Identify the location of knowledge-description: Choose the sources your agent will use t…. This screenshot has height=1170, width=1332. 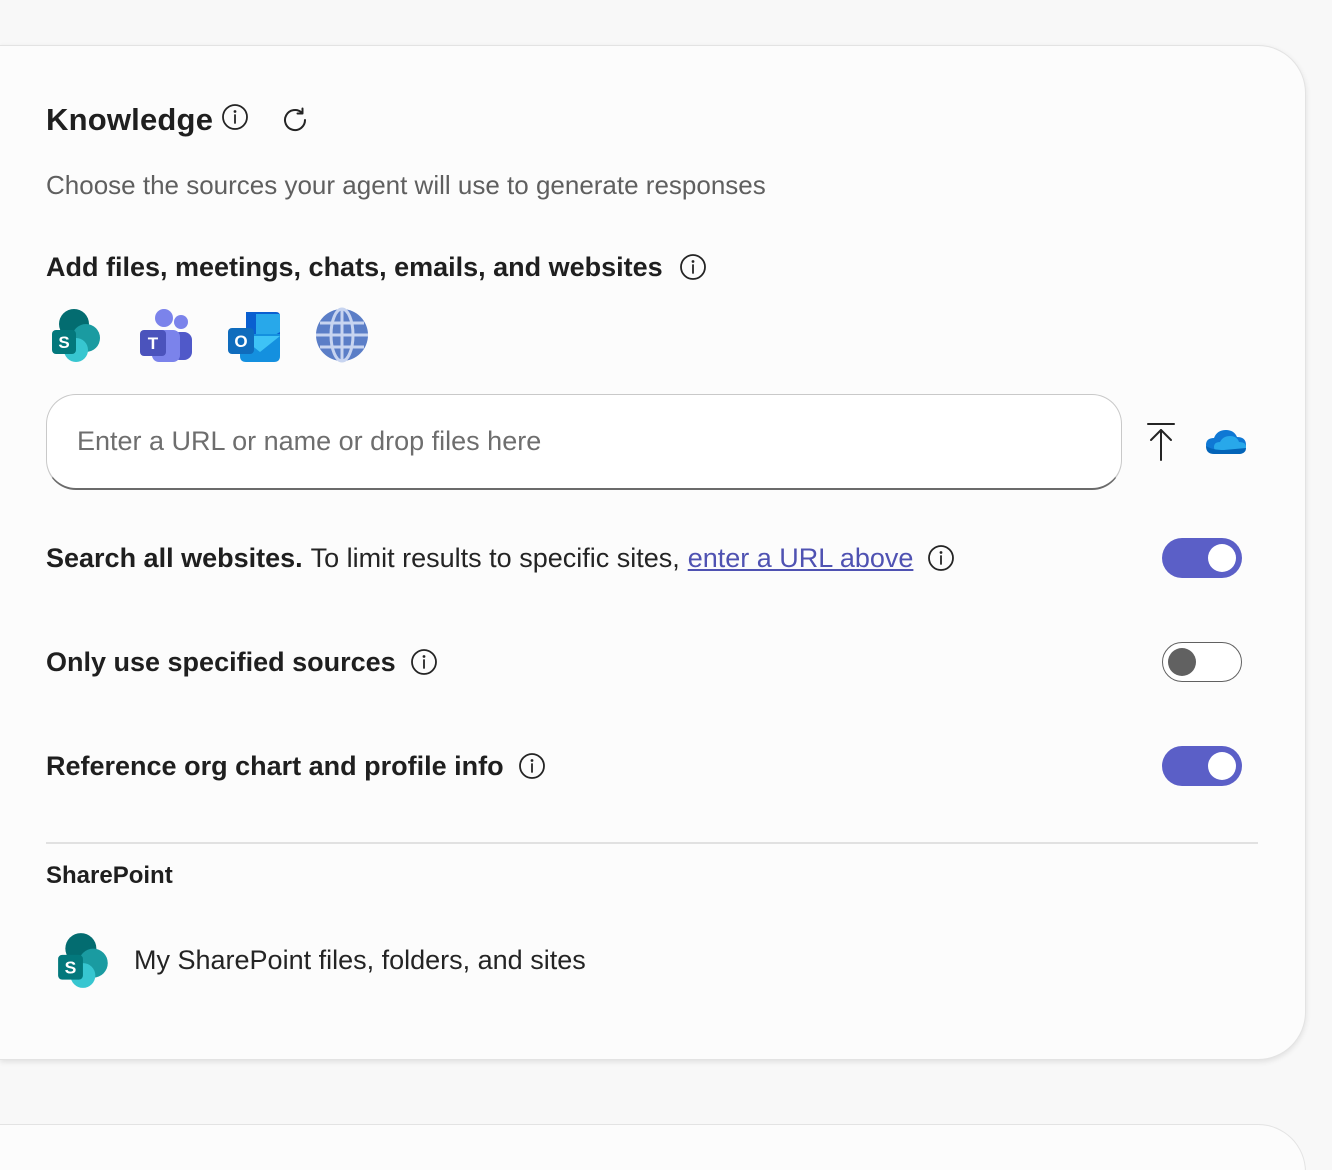
(406, 185).